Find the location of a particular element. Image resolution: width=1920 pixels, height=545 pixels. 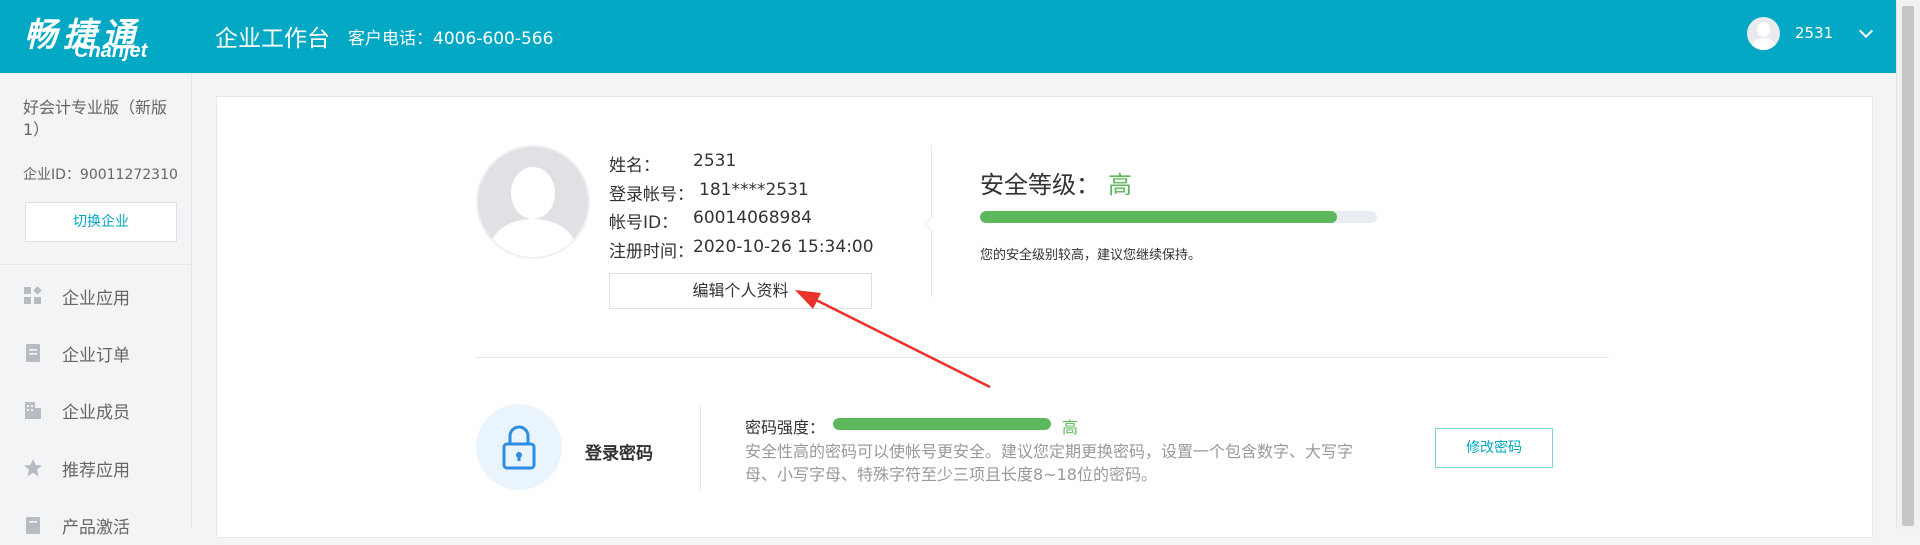

annotation-arrow is located at coordinates (893, 339).